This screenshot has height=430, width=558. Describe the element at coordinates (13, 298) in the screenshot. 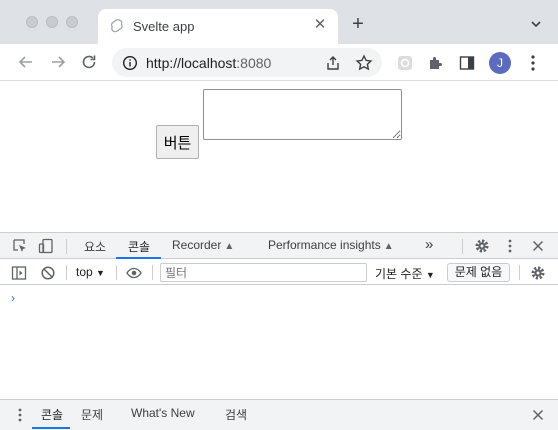

I see `console-prompt: ›` at that location.